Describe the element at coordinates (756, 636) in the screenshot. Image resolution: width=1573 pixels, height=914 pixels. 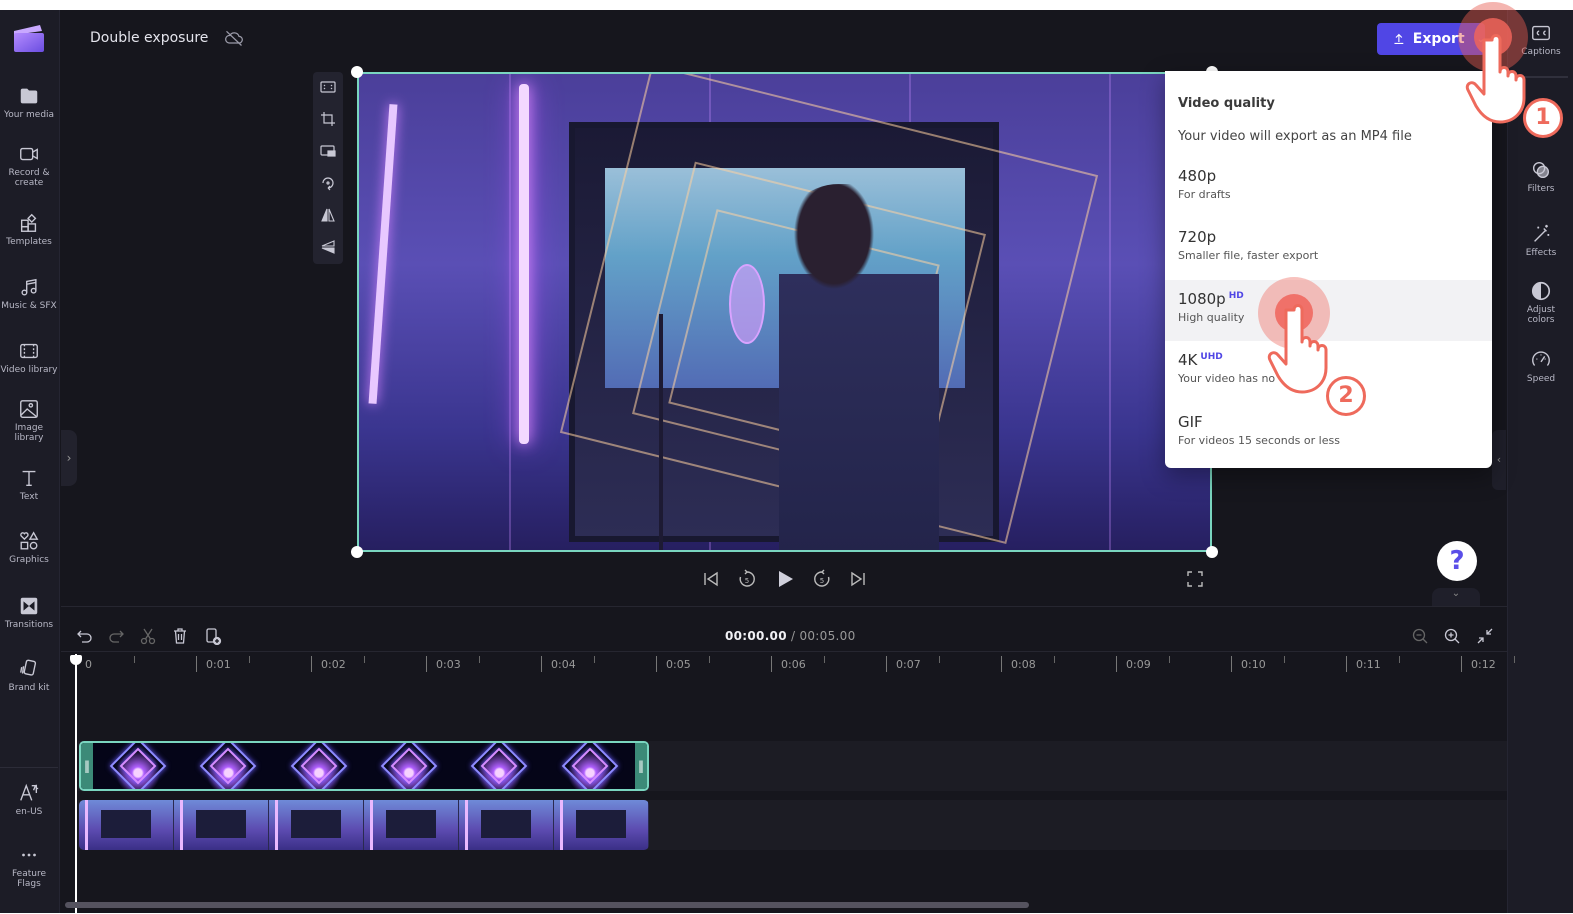
I see `current-time: 00:00.00` at that location.